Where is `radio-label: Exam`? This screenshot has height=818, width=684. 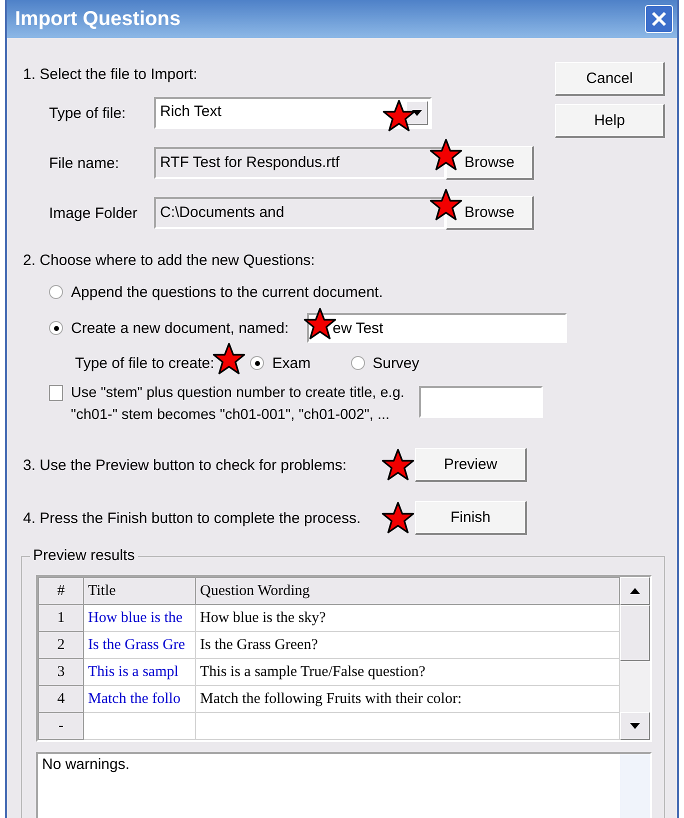 radio-label: Exam is located at coordinates (291, 363).